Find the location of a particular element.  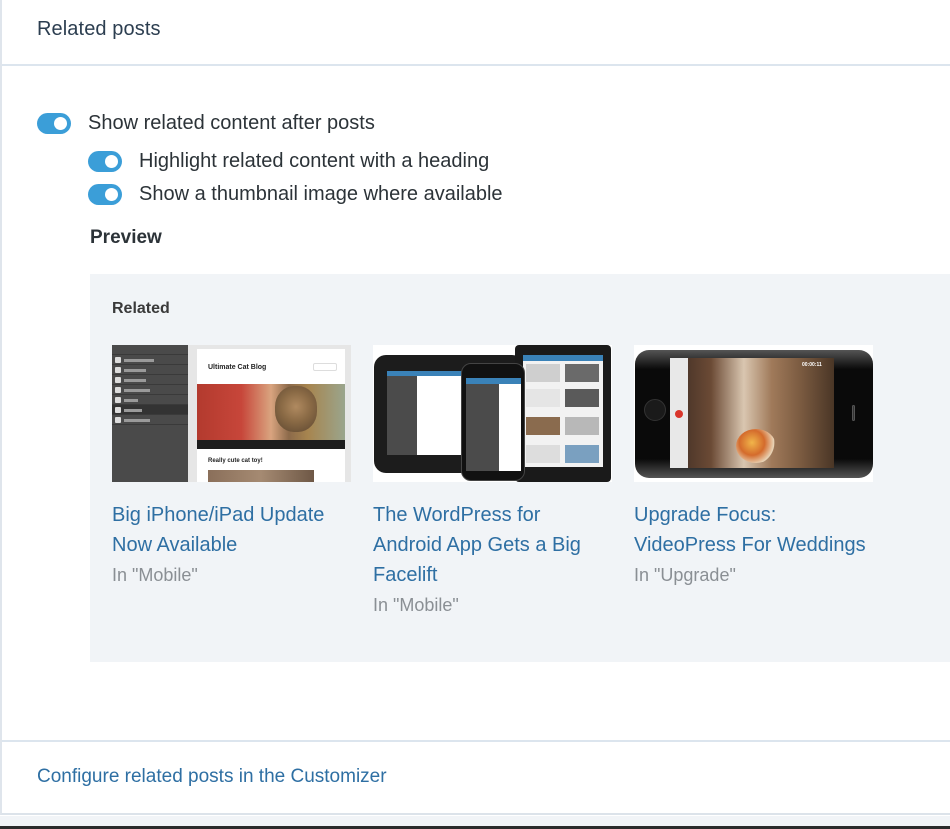

show-related-label: Show related content after posts is located at coordinates (231, 123).